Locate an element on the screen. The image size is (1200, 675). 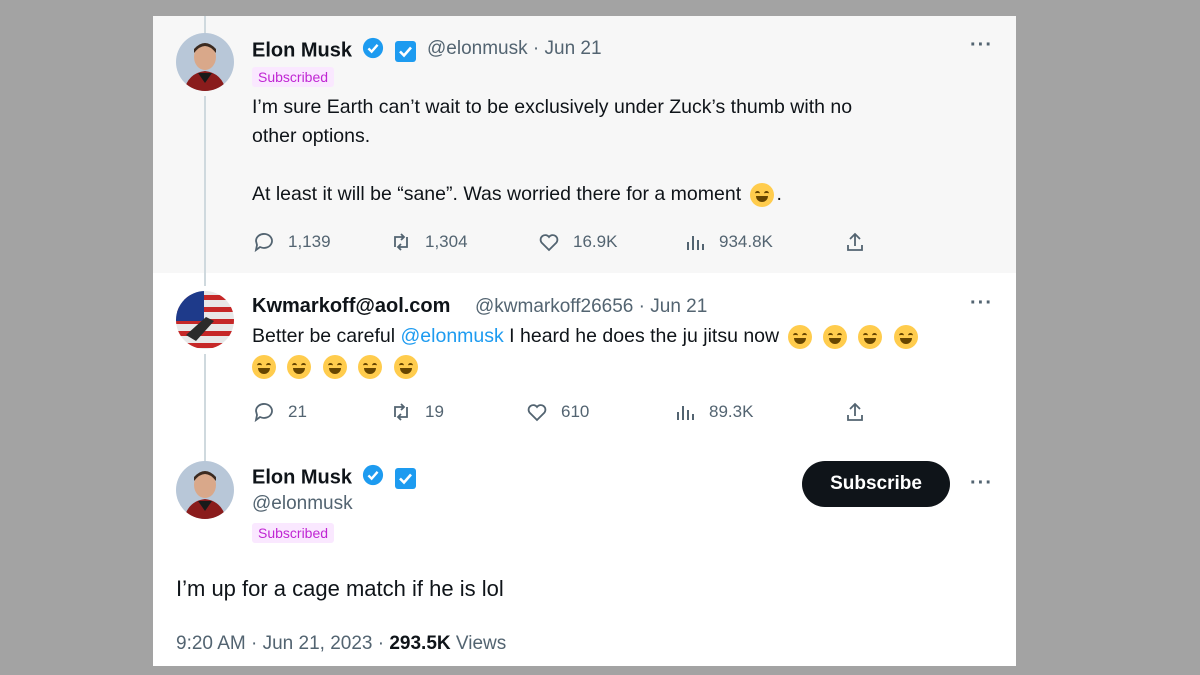
retweet-button: 19 is located at coordinates (416, 412).